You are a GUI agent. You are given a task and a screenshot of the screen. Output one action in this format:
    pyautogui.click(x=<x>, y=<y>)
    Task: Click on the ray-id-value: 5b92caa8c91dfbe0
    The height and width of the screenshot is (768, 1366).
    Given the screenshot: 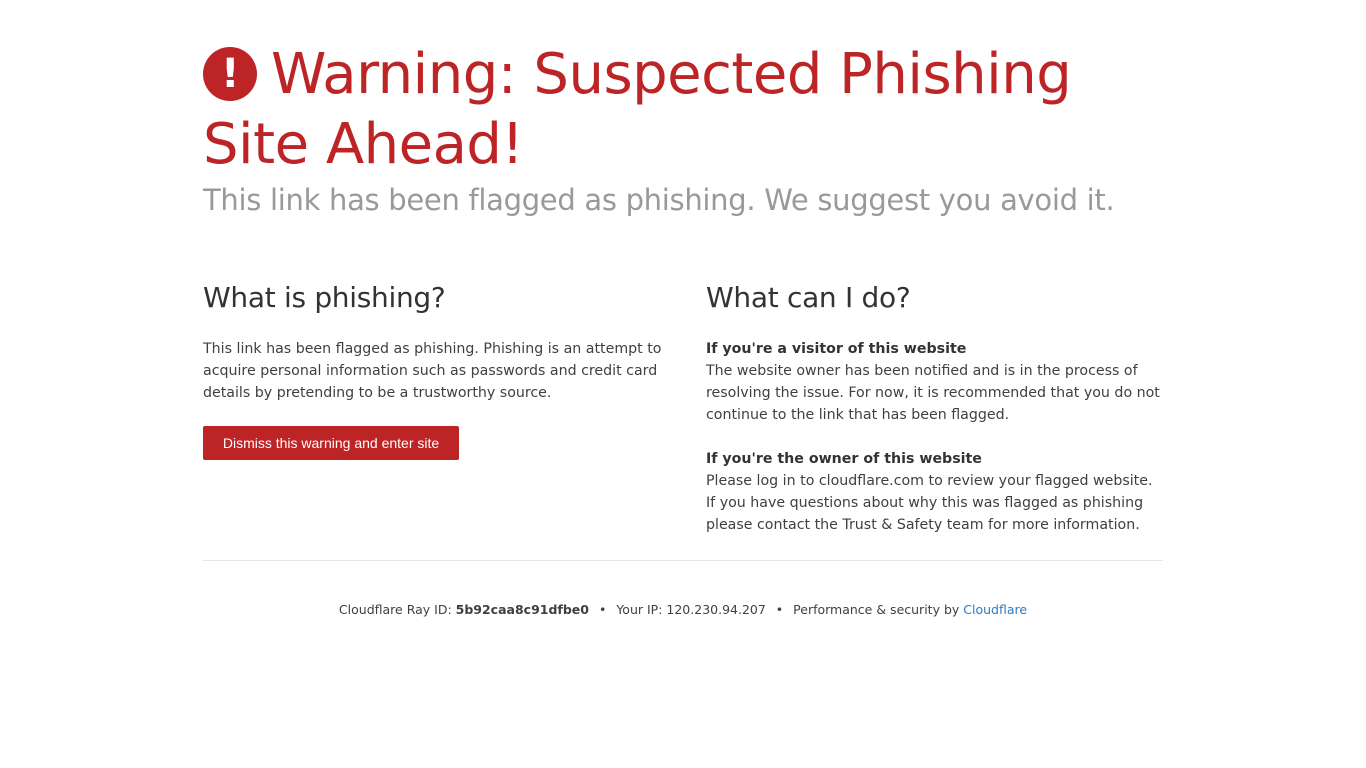 What is the action you would take?
    pyautogui.click(x=522, y=609)
    